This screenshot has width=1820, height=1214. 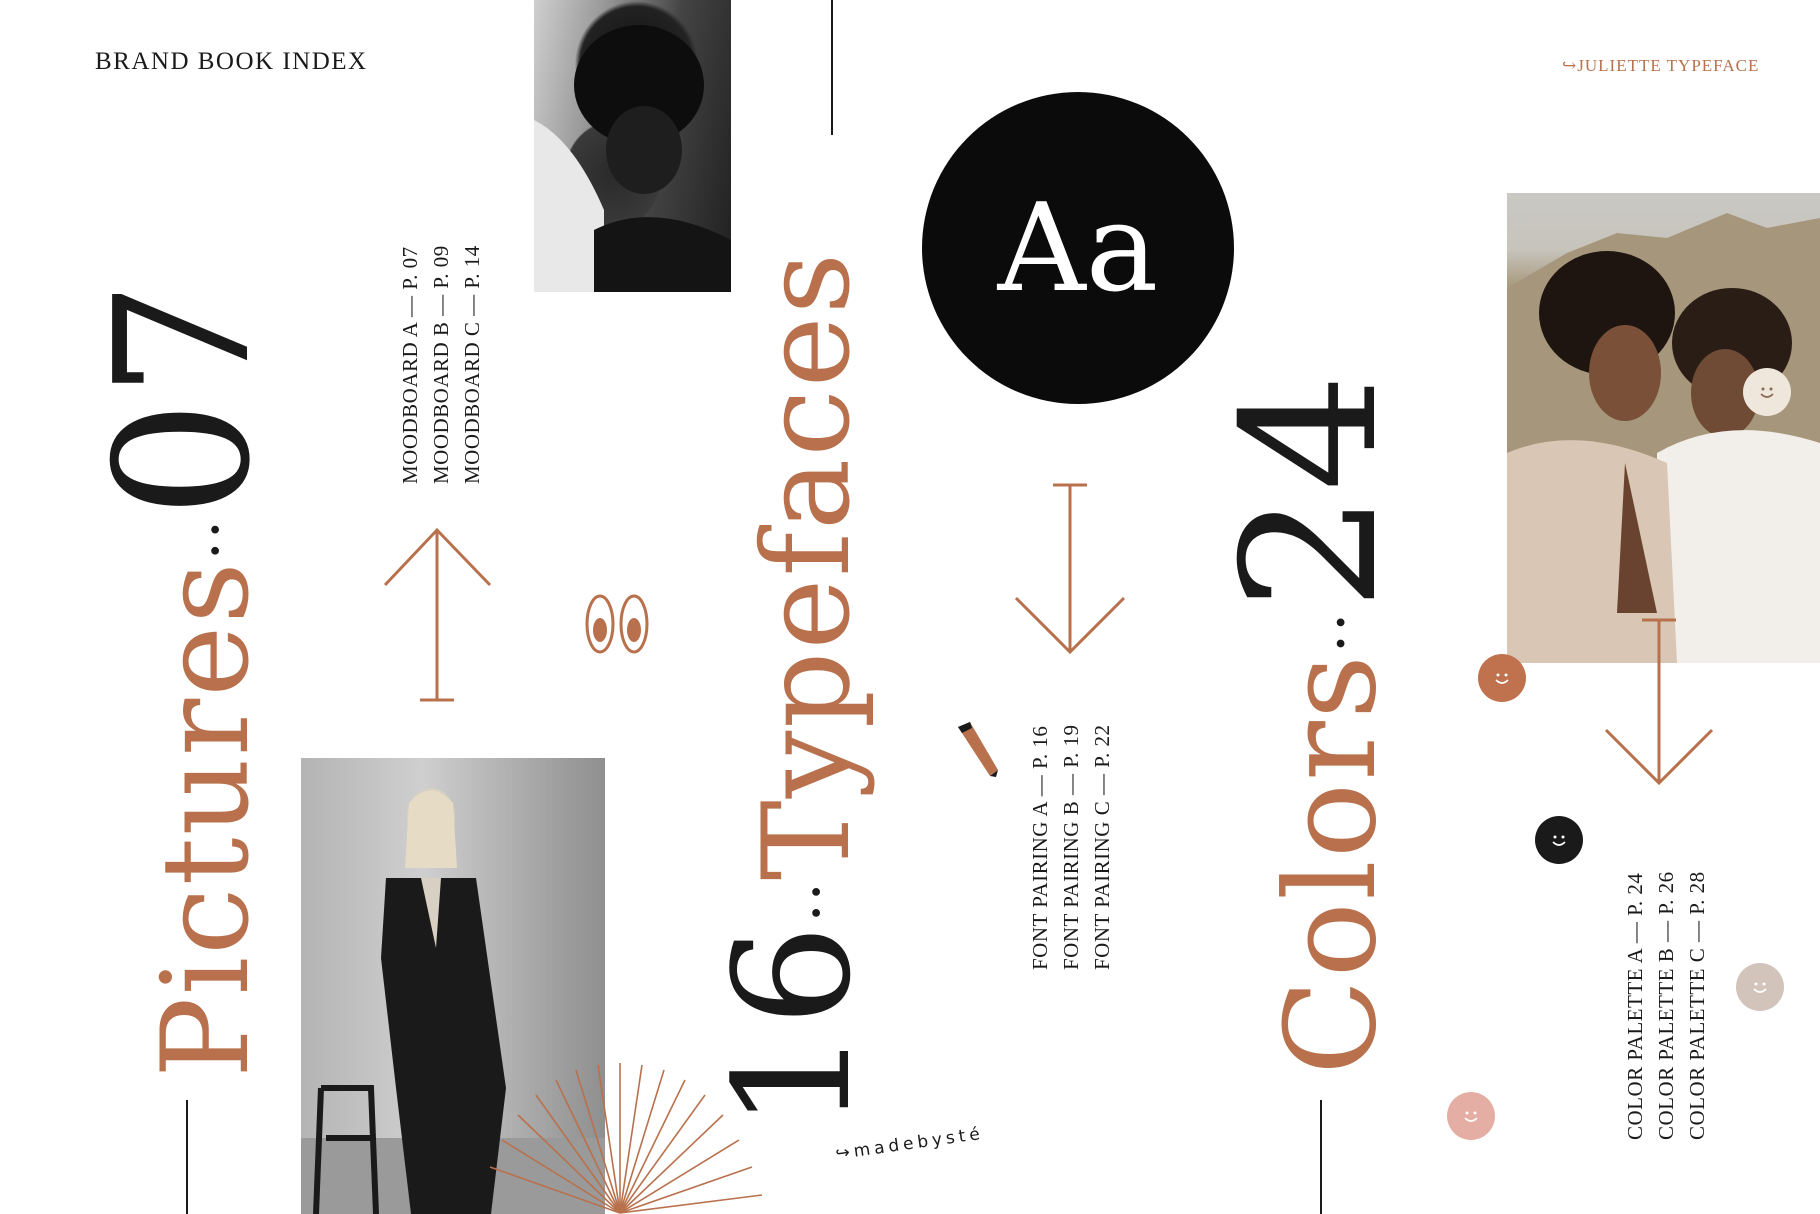 I want to click on portrait-figure-icon, so click(x=632, y=158).